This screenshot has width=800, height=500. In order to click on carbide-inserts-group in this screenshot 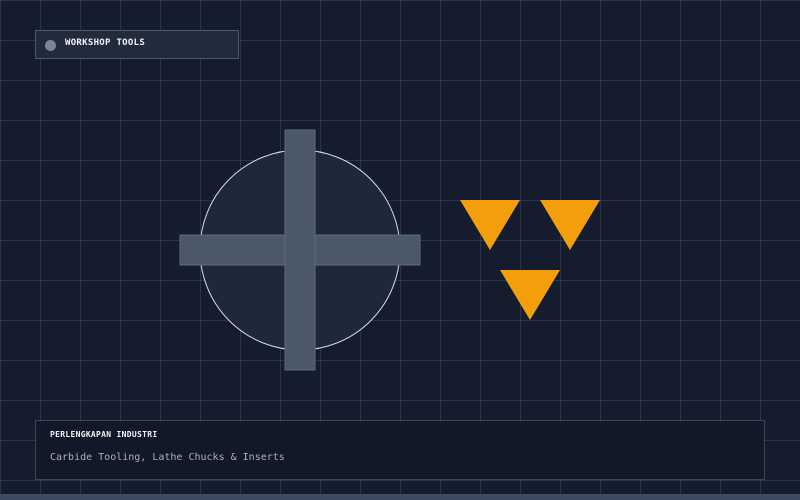, I will do `click(530, 260)`.